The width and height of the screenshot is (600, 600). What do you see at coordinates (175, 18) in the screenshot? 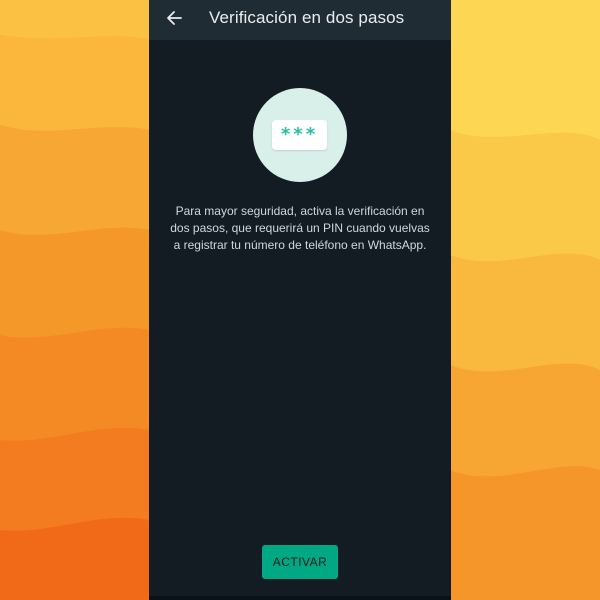
I see `arrow-left-icon` at bounding box center [175, 18].